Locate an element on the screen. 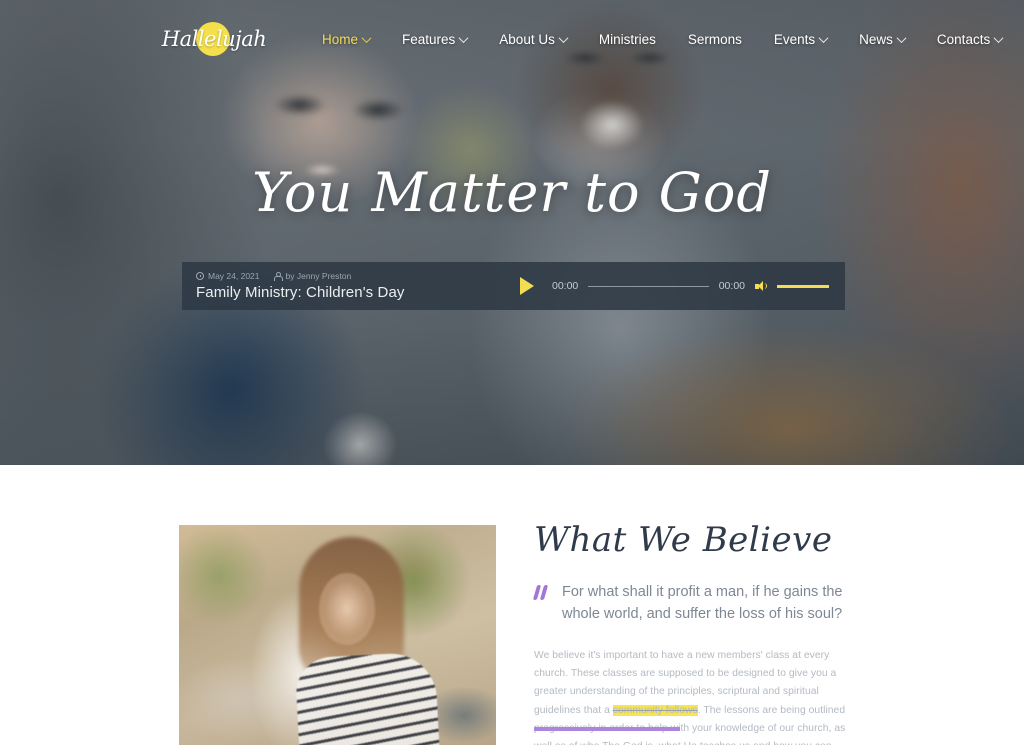  hero-title: You Matter to God is located at coordinates (512, 192).